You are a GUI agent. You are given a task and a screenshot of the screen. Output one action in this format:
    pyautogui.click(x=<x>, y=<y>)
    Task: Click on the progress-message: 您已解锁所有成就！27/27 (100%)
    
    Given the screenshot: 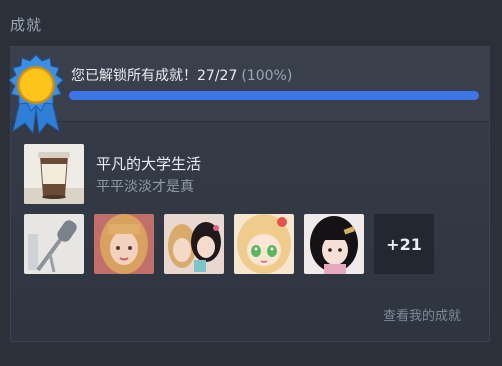 What is the action you would take?
    pyautogui.click(x=181, y=75)
    